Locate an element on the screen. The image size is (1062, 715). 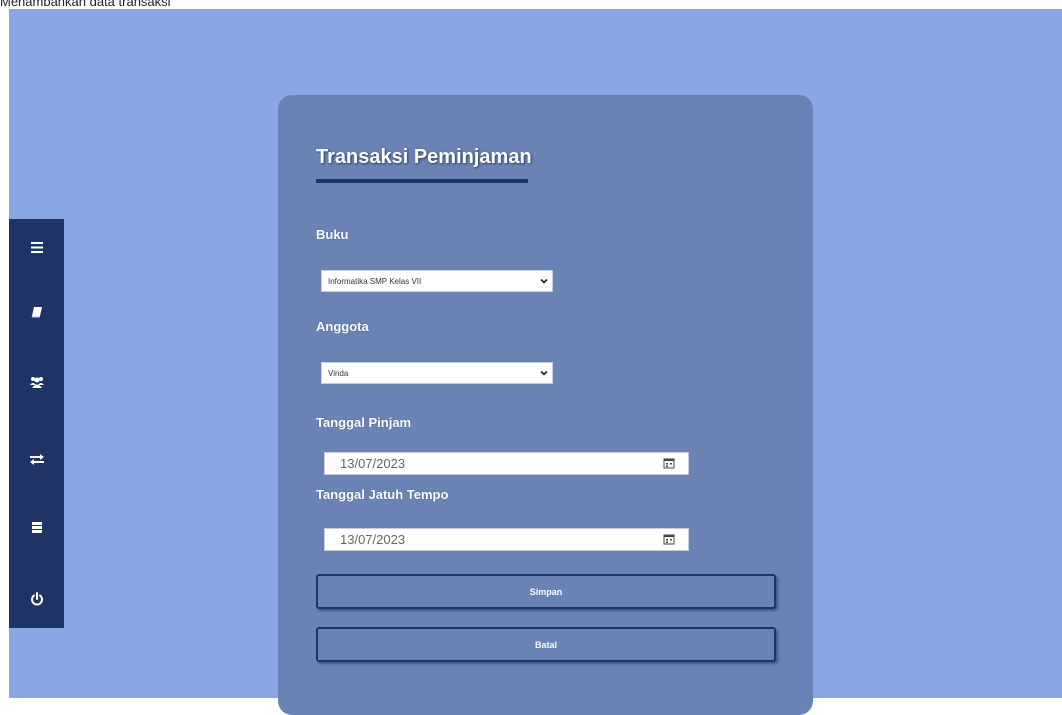
buku-select-value: Informatika SMP Kelas VII is located at coordinates (375, 281).